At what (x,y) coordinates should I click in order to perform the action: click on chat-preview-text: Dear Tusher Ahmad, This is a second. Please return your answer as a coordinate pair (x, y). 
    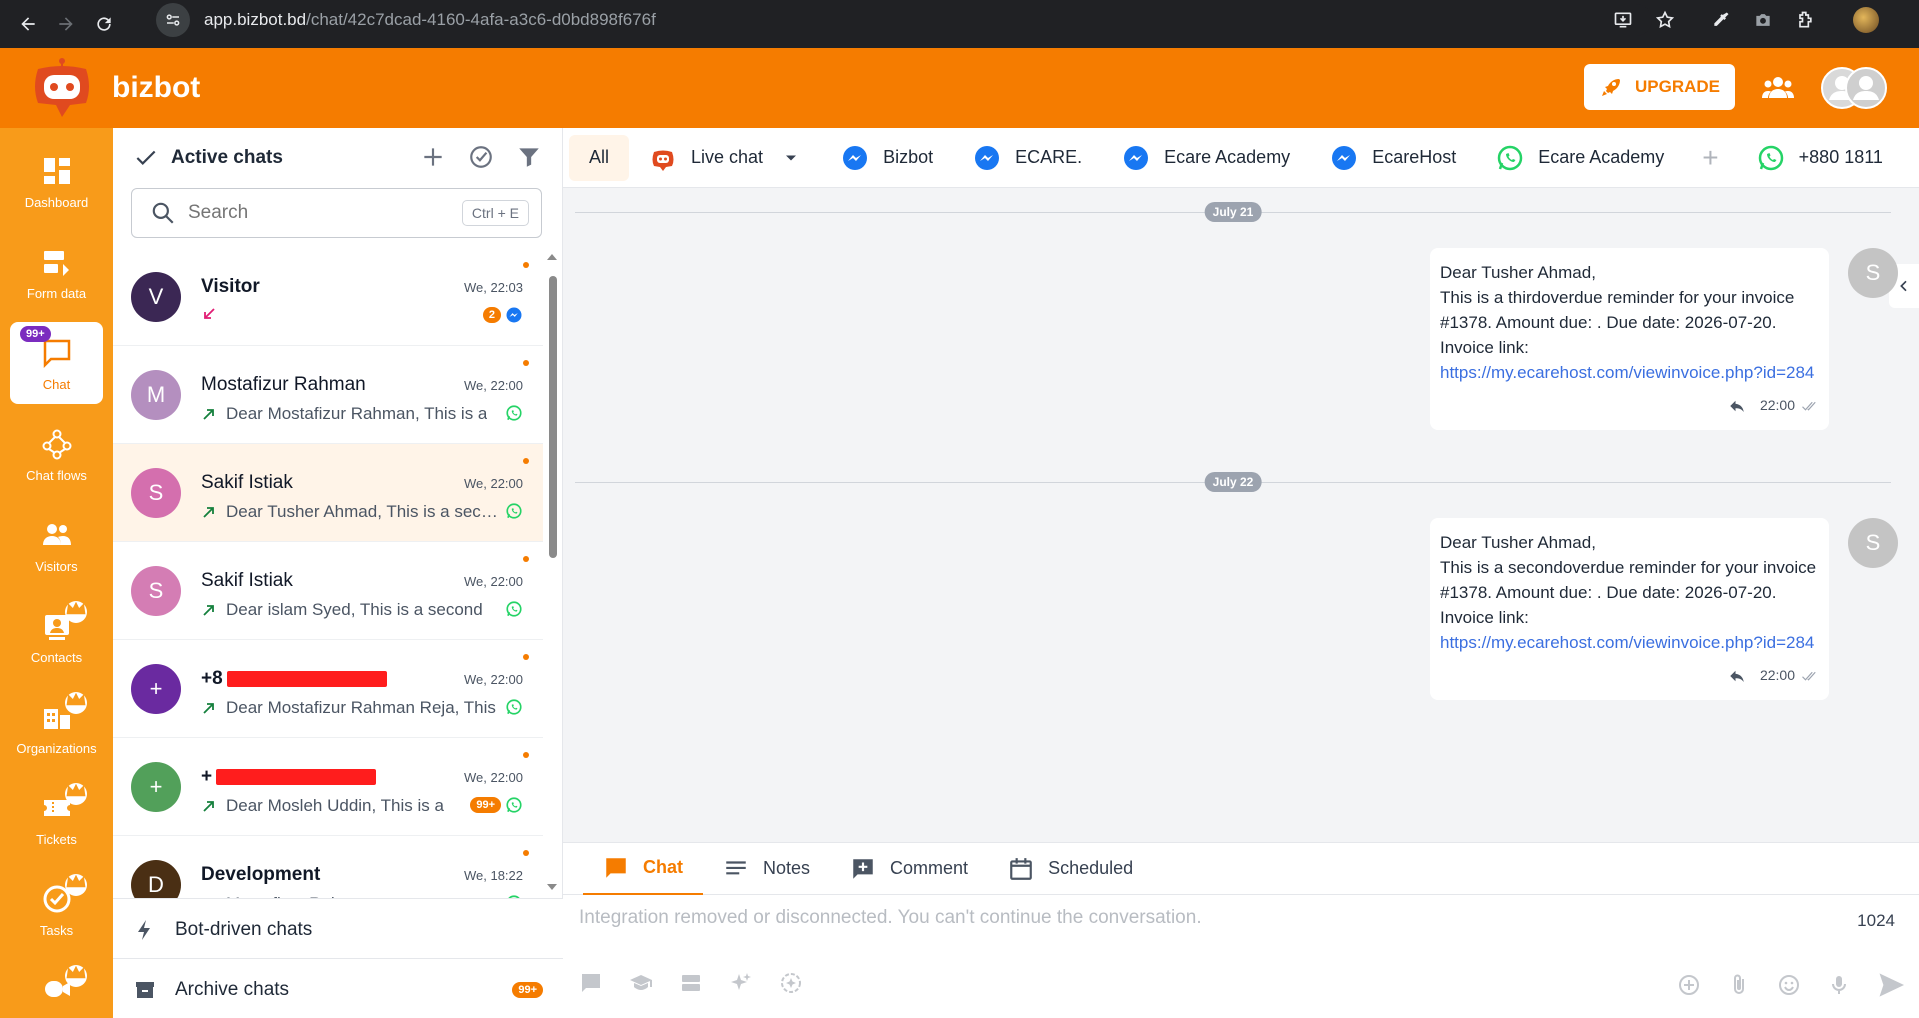
    Looking at the image, I should click on (363, 511).